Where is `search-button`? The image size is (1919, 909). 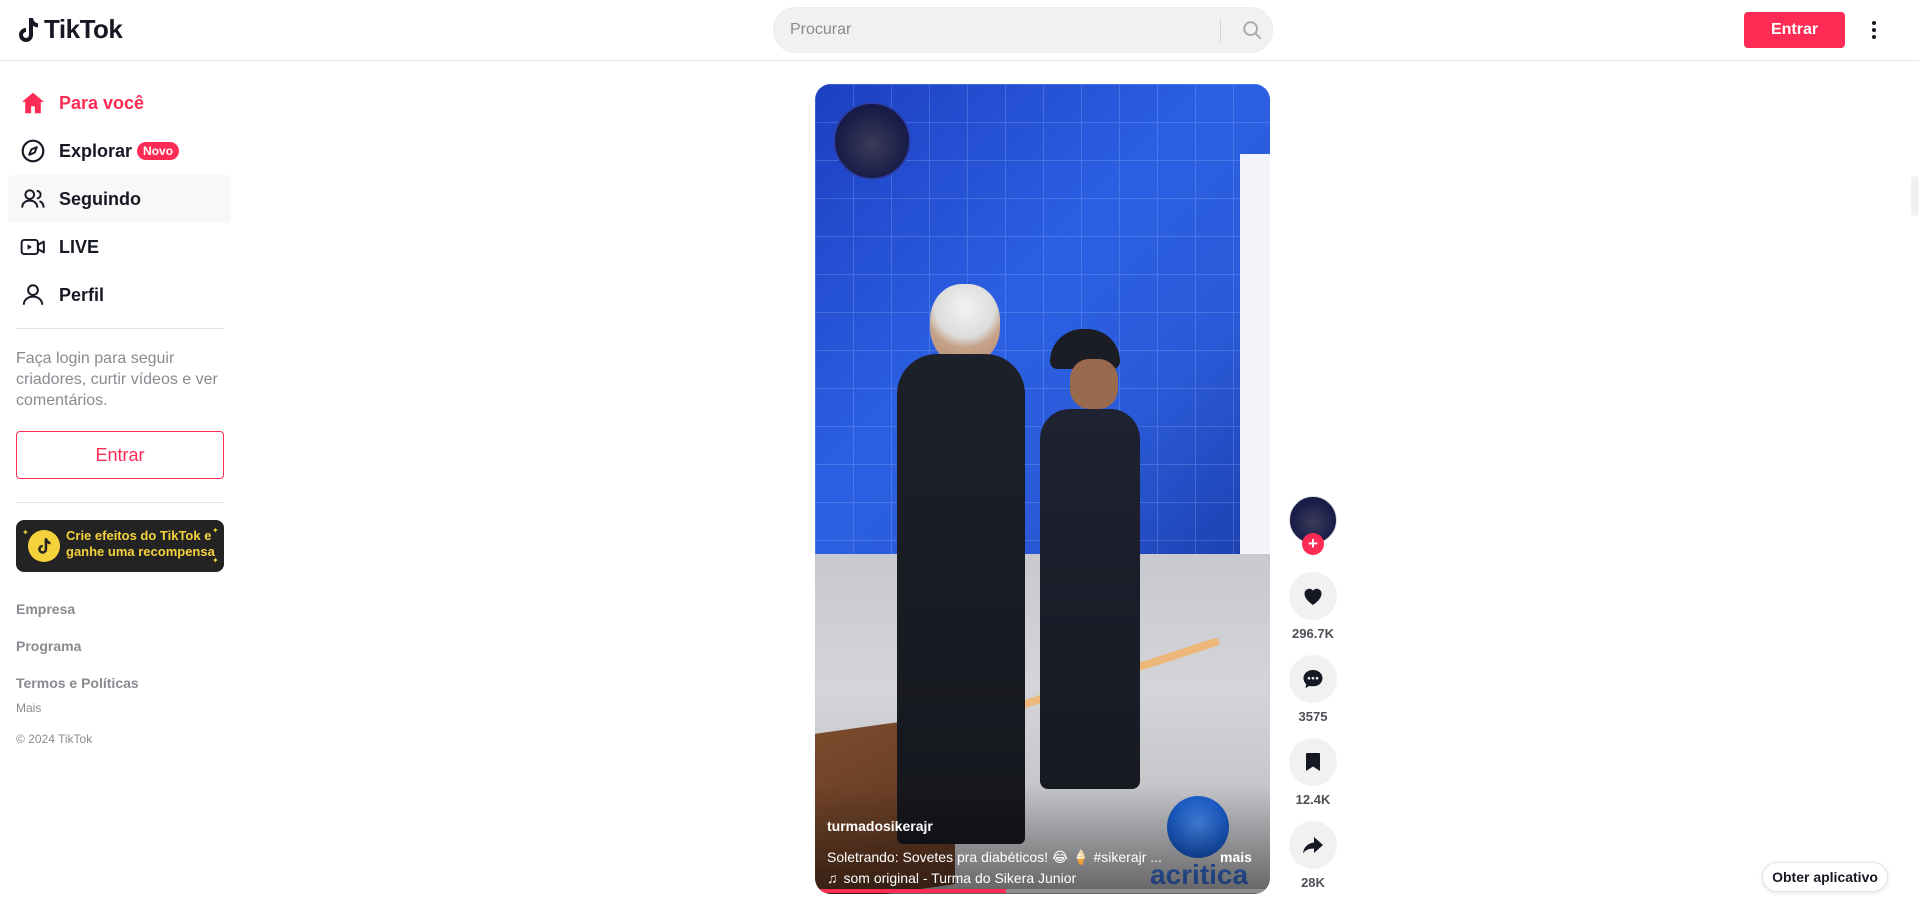 search-button is located at coordinates (1252, 30).